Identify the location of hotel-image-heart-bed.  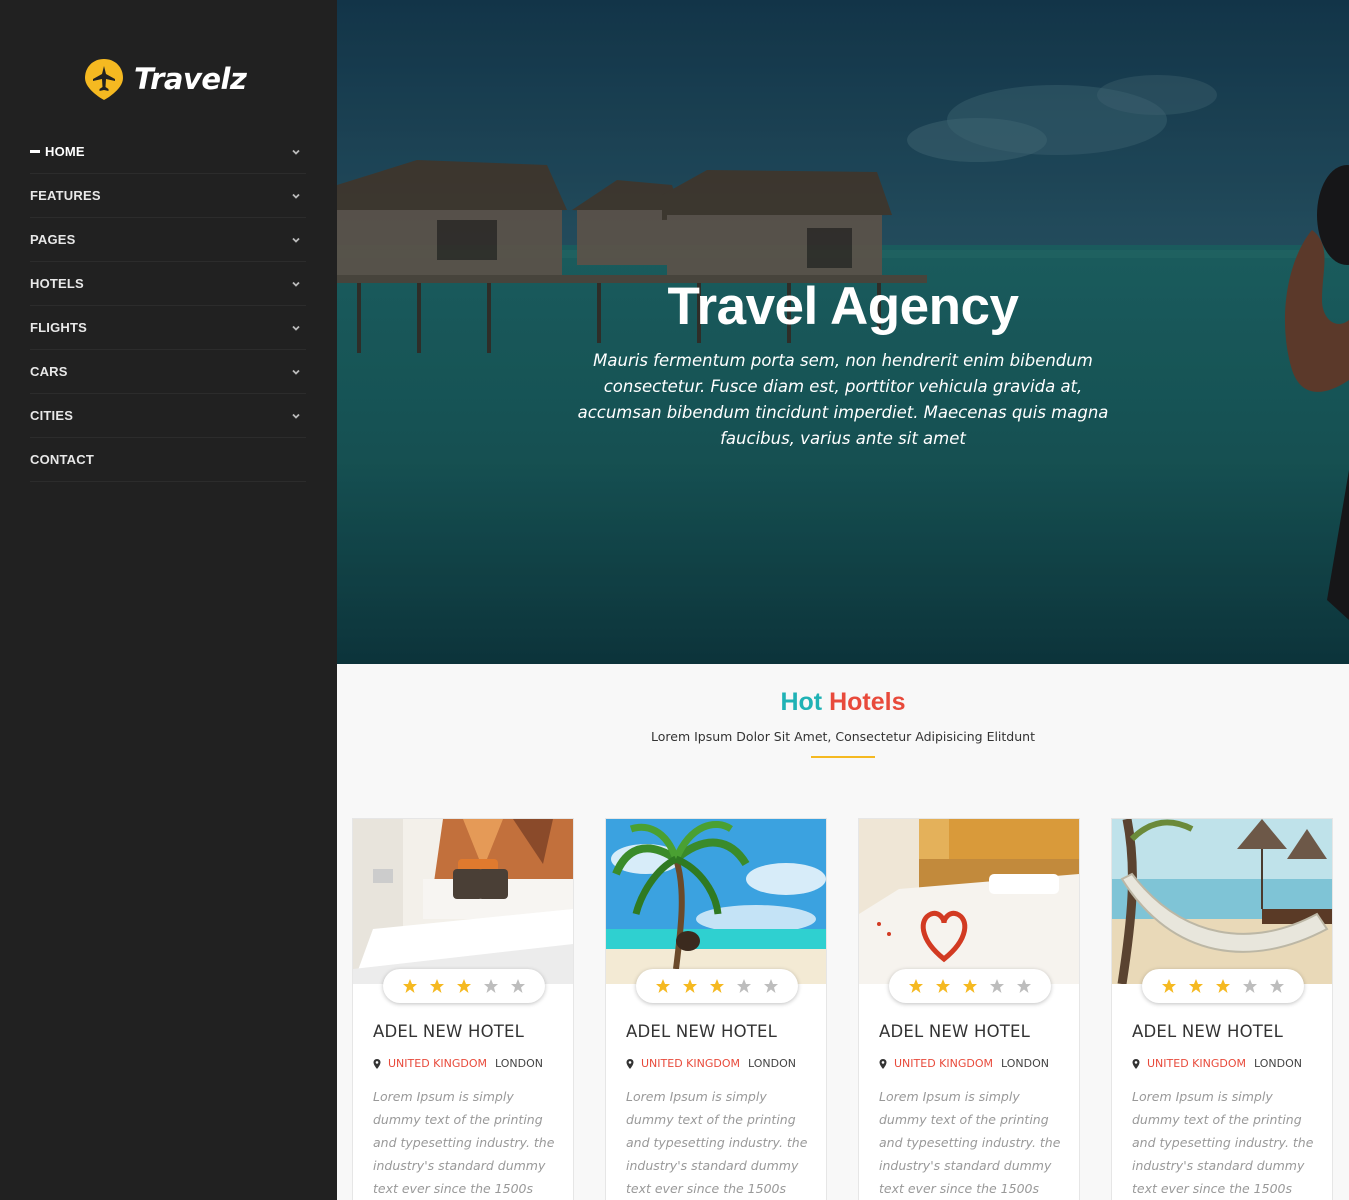
(969, 901).